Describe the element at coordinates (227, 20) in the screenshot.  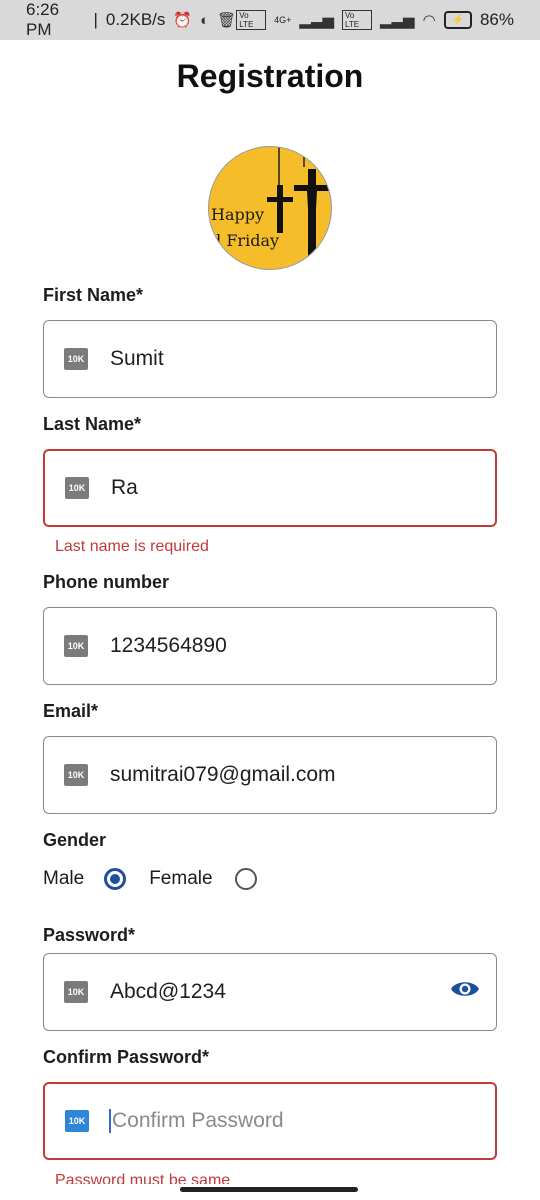
I see `trash-icon: 🗑` at that location.